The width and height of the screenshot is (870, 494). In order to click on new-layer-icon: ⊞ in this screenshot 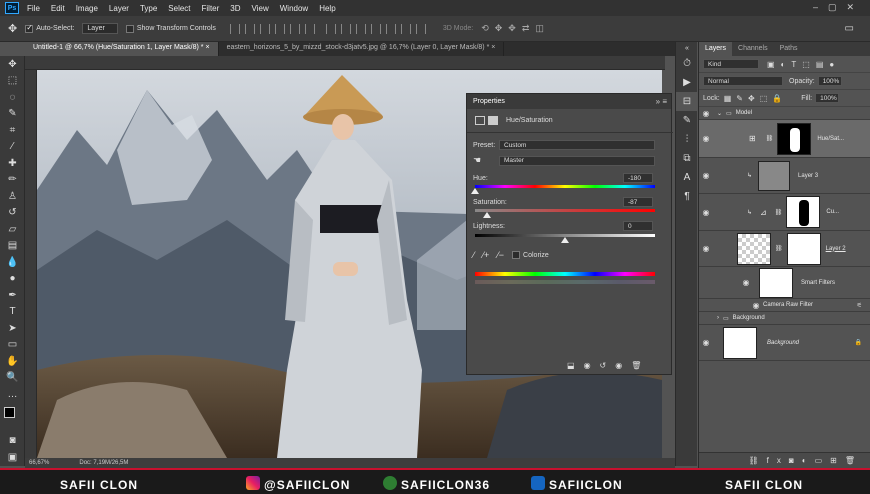, I will do `click(837, 460)`.